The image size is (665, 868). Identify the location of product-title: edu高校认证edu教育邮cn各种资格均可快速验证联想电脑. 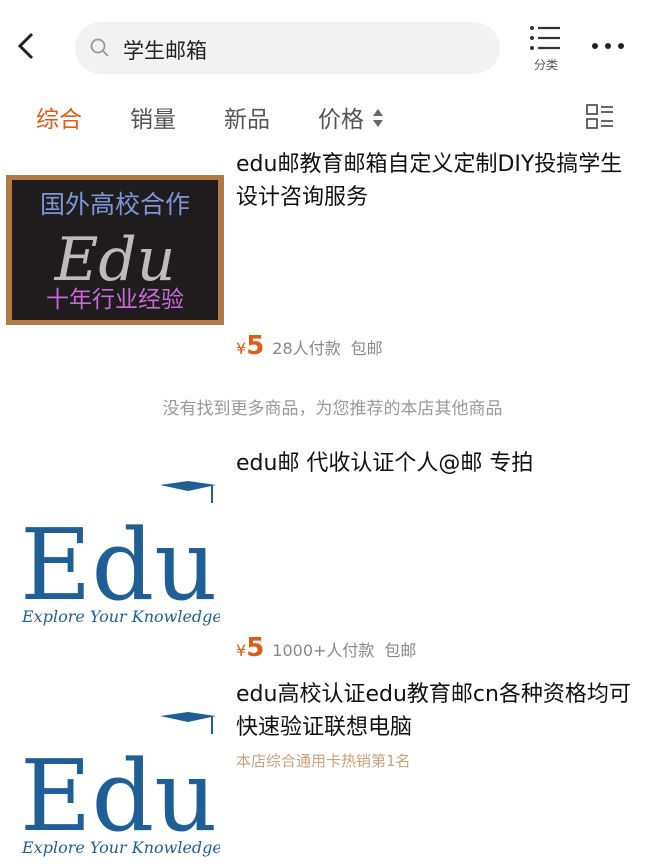
(436, 711).